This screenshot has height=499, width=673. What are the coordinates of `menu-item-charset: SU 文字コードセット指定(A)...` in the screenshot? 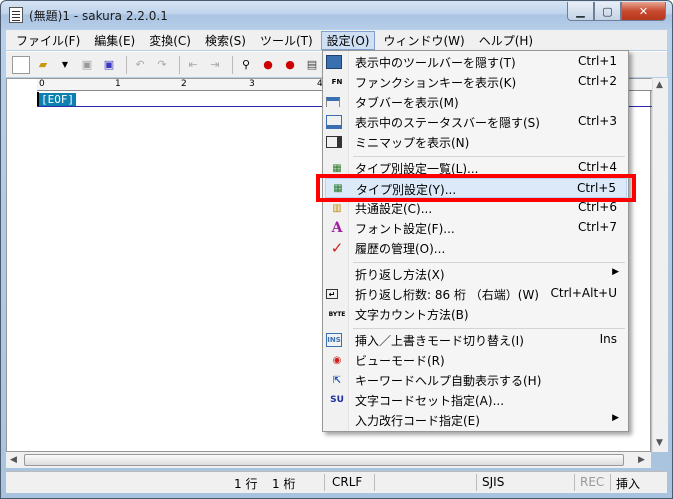 It's located at (476, 400).